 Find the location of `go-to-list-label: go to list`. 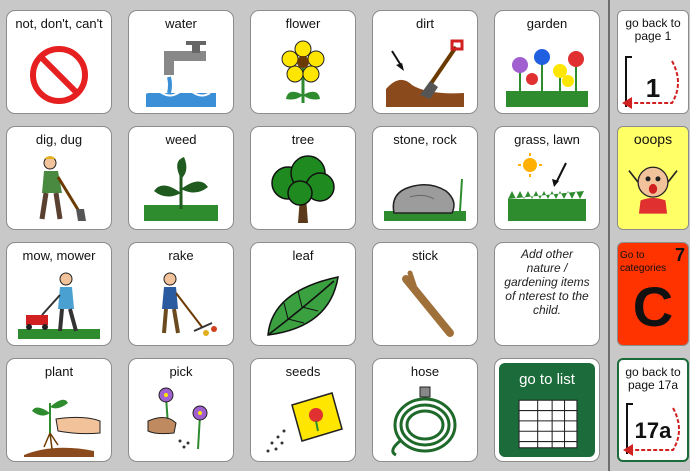

go-to-list-label: go to list is located at coordinates (547, 379).